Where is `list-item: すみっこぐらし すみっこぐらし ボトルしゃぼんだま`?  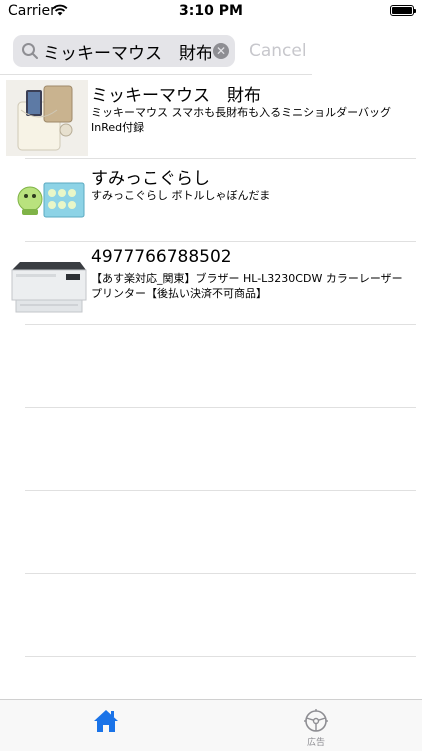 list-item: すみっこぐらし すみっこぐらし ボトルしゃぼんだま is located at coordinates (211, 200).